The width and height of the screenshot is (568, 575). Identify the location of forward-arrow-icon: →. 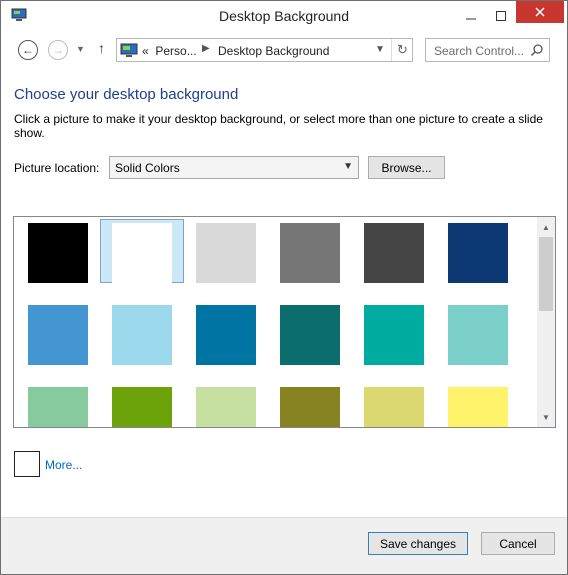
(58, 50).